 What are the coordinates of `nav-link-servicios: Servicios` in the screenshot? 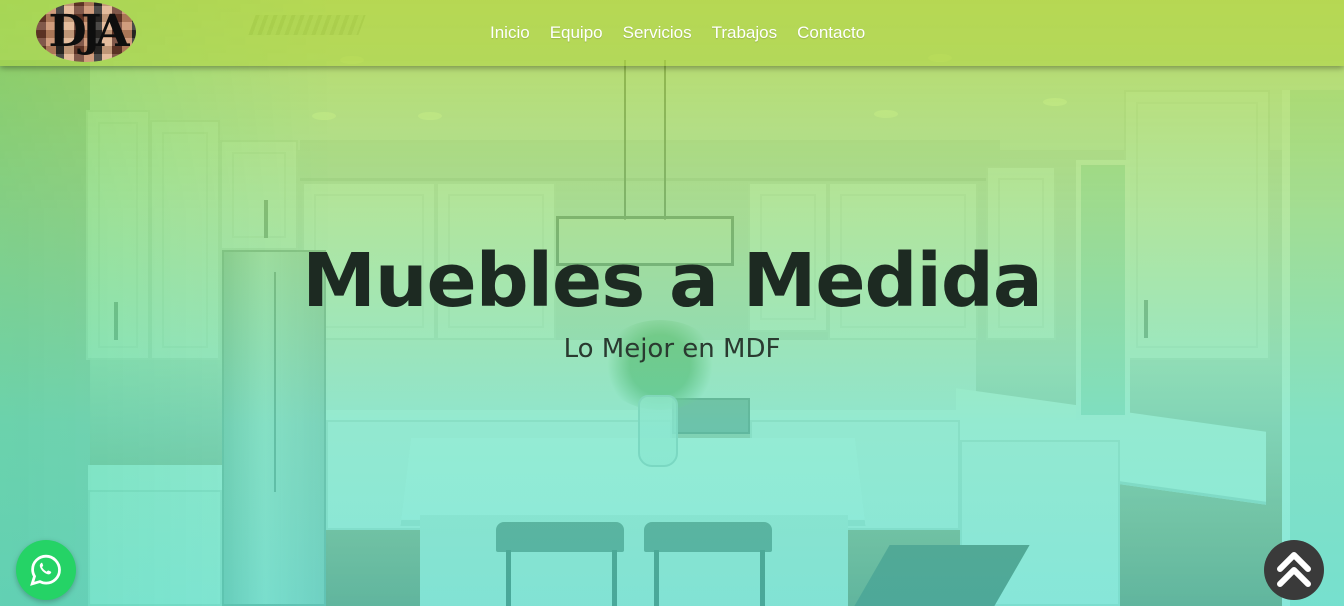 It's located at (657, 33).